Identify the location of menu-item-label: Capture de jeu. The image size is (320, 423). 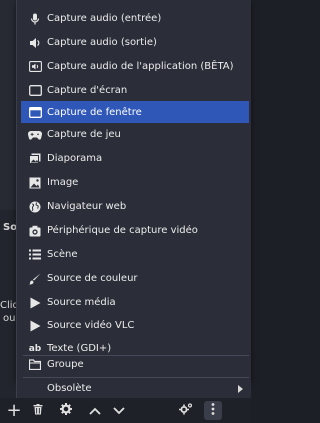
(84, 134).